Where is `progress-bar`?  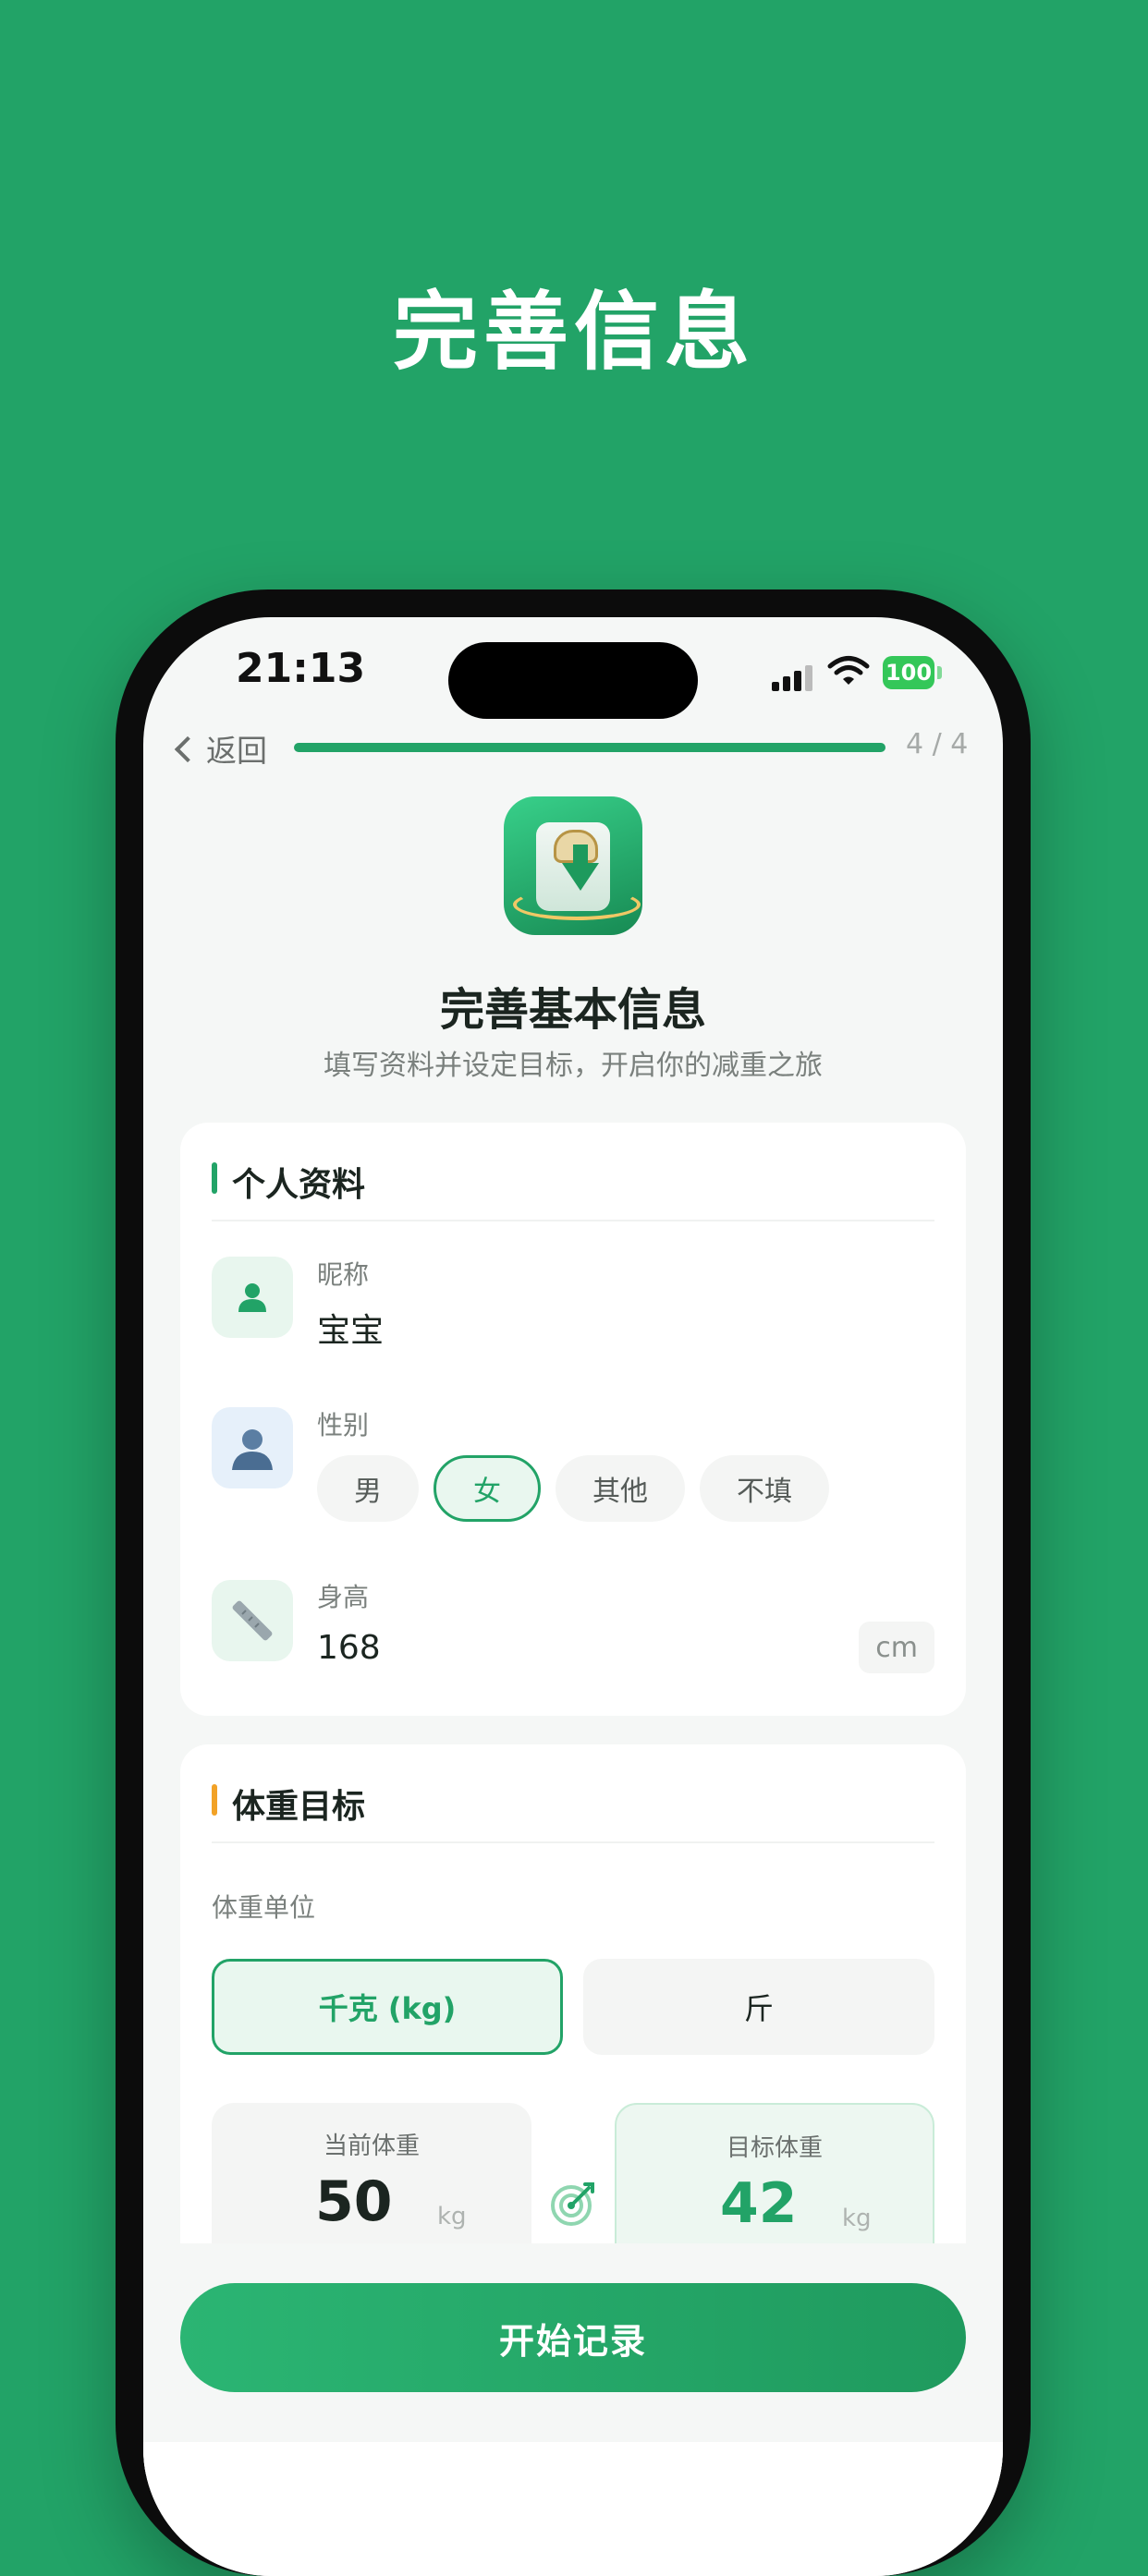
progress-bar is located at coordinates (589, 747).